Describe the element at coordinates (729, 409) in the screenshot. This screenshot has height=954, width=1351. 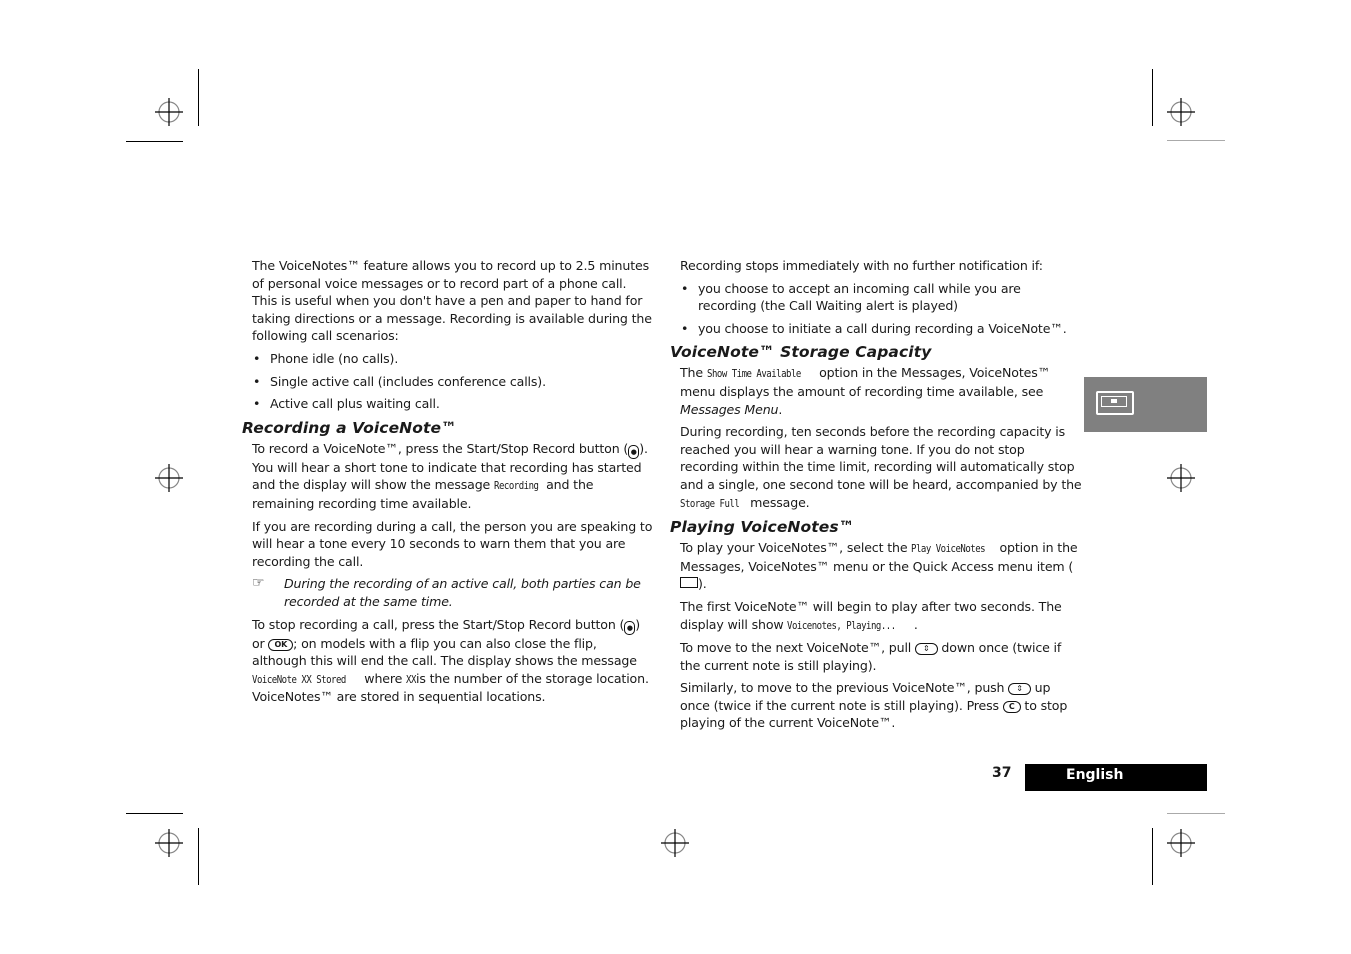
I see `messages-menu-link: Messages Menu` at that location.